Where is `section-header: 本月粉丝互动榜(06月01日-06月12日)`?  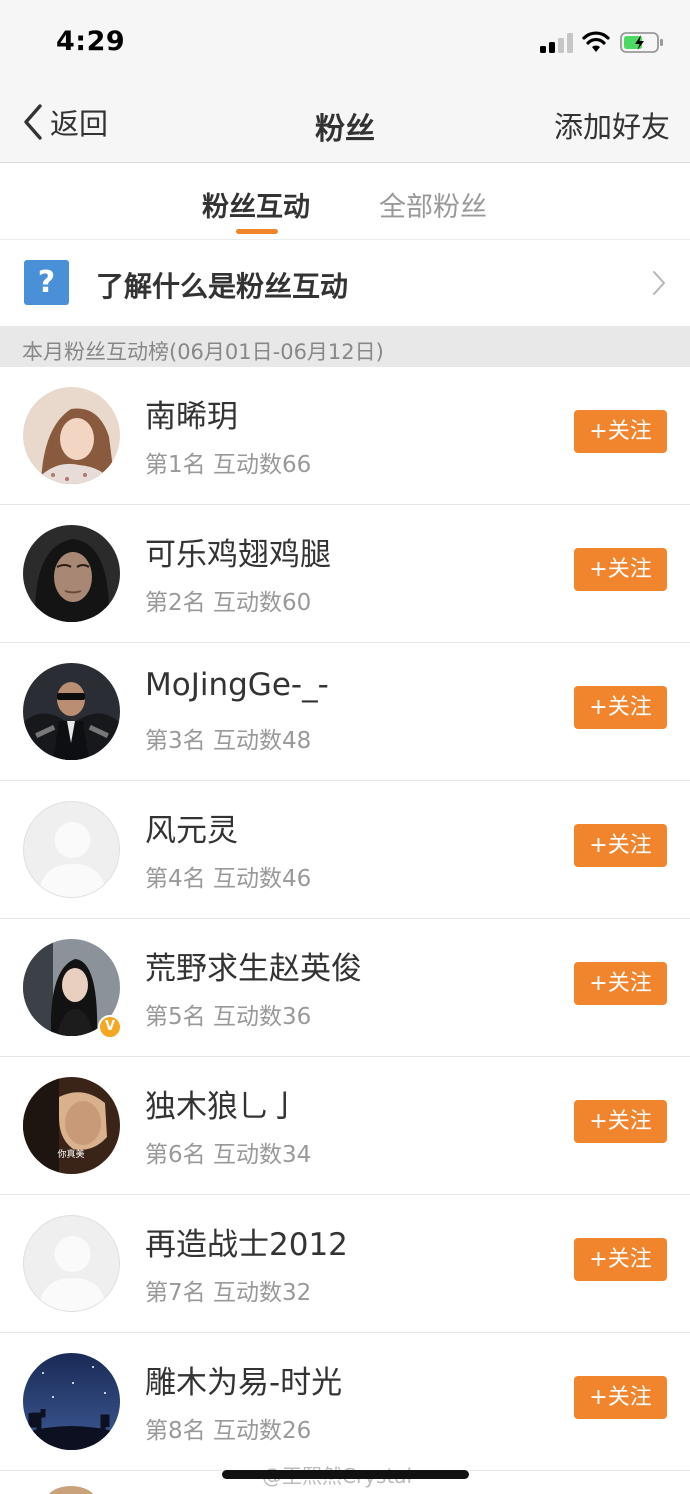
section-header: 本月粉丝互动榜(06月01日-06月12日) is located at coordinates (345, 346).